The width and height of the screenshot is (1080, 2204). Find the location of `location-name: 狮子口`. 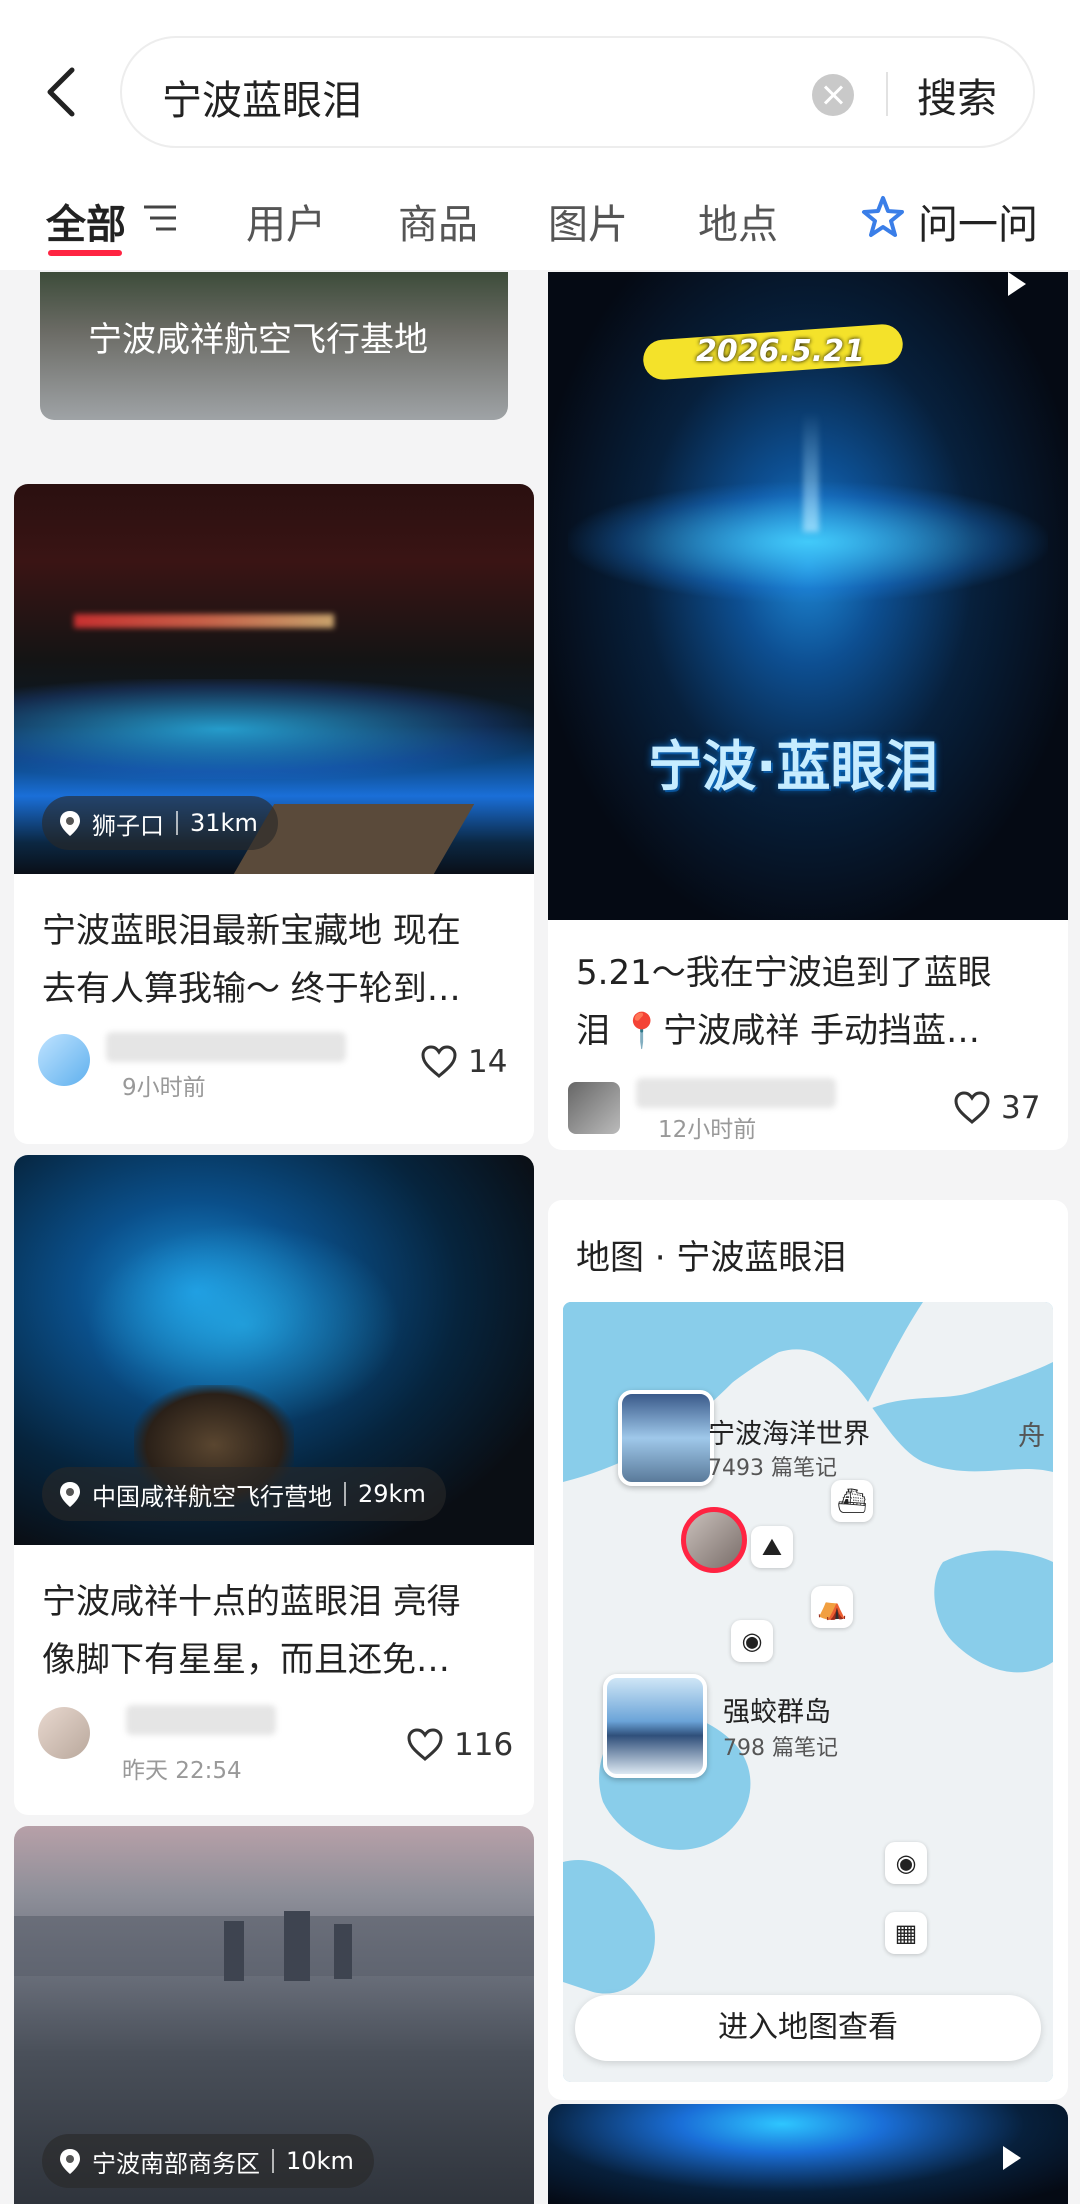

location-name: 狮子口 is located at coordinates (128, 825).